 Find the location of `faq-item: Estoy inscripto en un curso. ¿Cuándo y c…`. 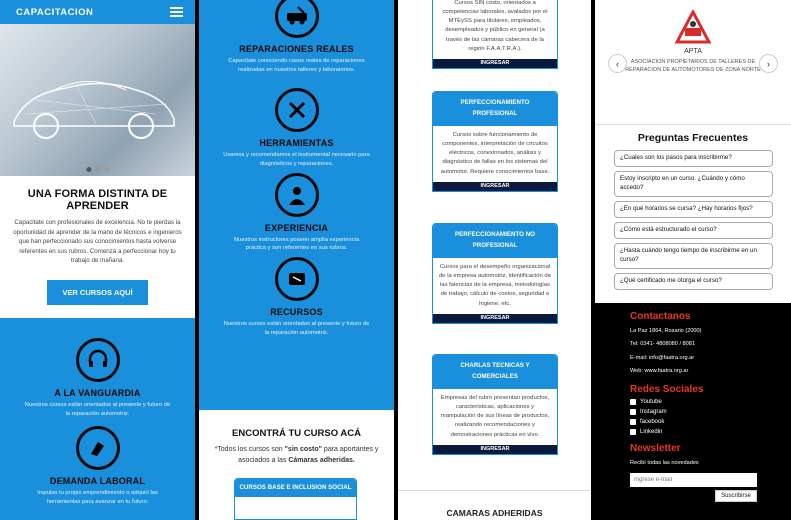

faq-item: Estoy inscripto en un curso. ¿Cuándo y c… is located at coordinates (693, 183).